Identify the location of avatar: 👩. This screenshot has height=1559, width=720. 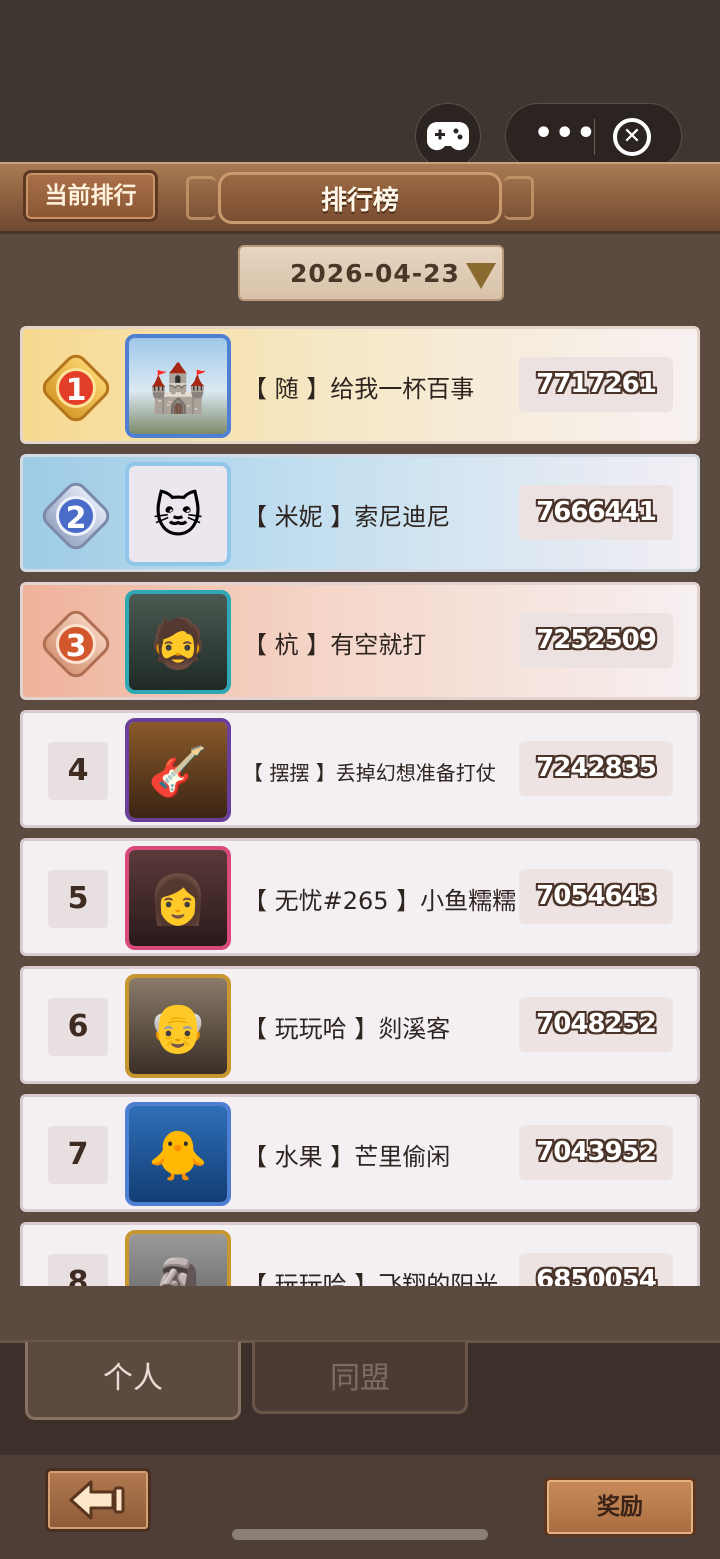
(178, 898).